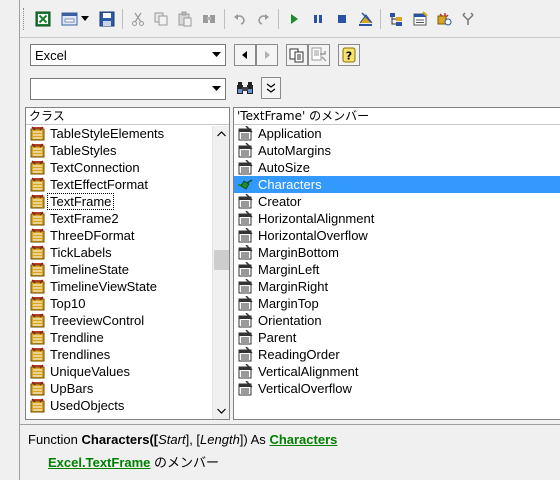 The image size is (560, 480). I want to click on class-item-trendlines: Trendlines, so click(127, 354).